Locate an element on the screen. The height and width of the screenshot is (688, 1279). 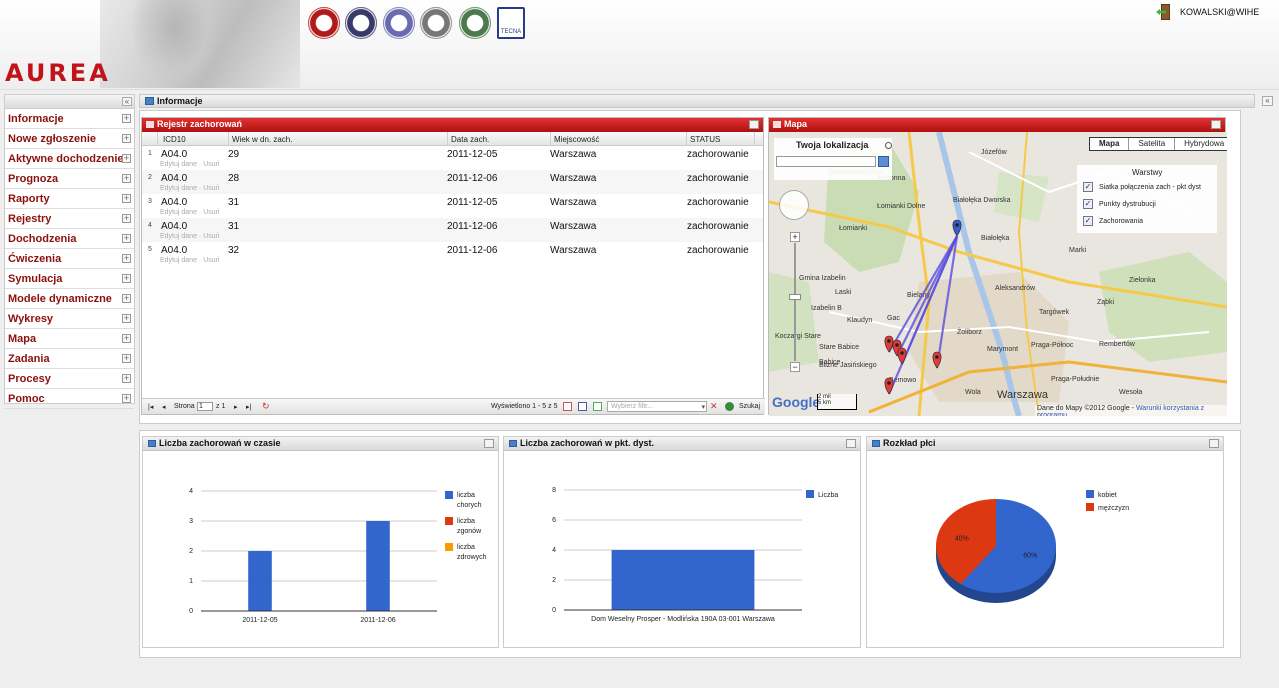
layer-grid: ✓ Siatka połączenia zach - pkt dyst is located at coordinates (1142, 187).